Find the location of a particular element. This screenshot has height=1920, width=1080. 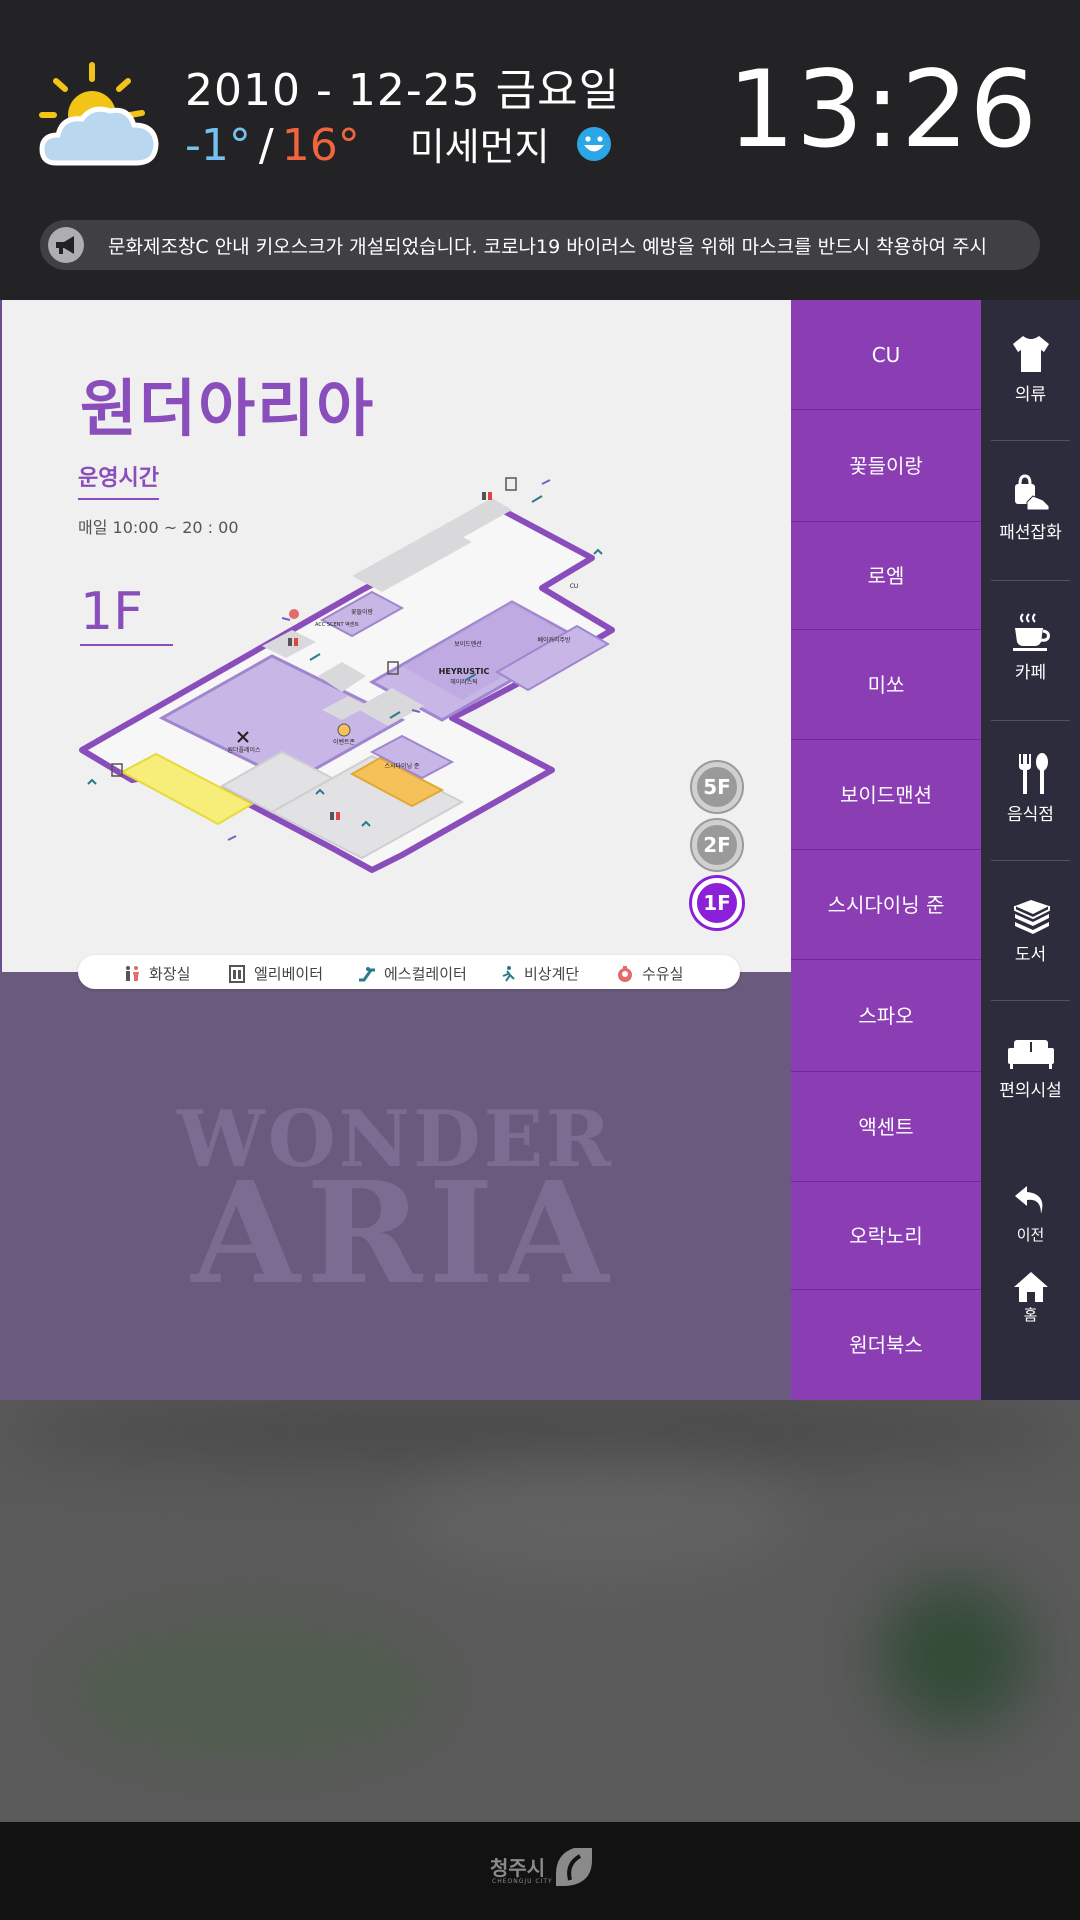

current-date: 2010 - 12-25 금요일 is located at coordinates (403, 90).